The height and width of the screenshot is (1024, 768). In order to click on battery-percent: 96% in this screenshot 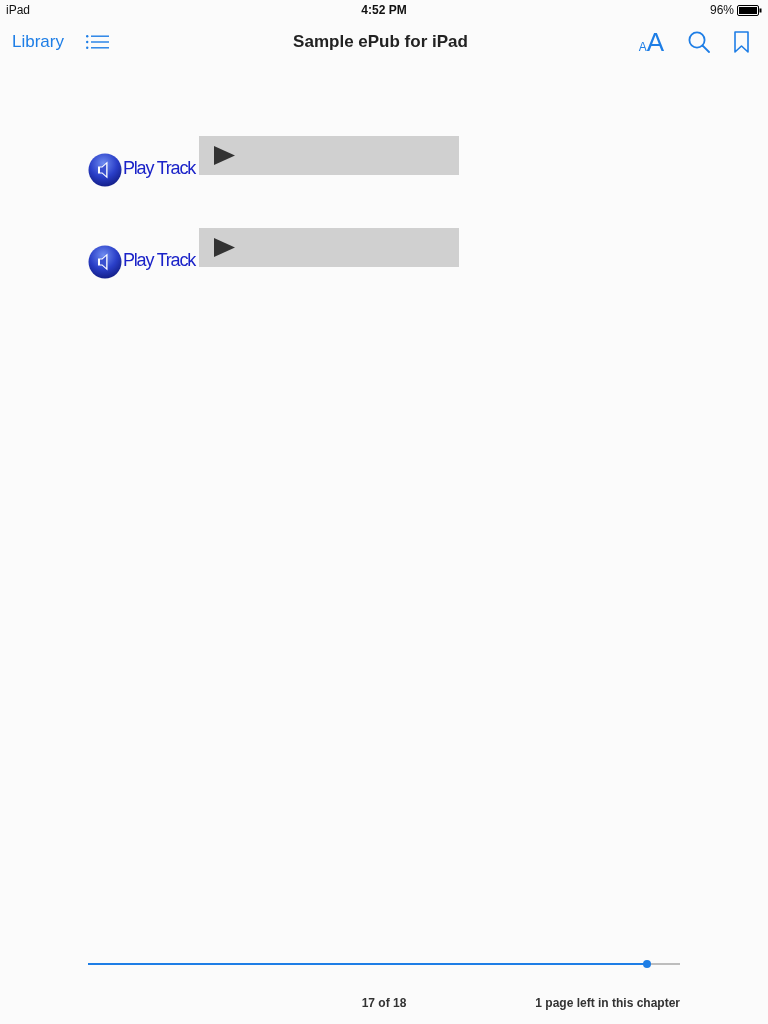, I will do `click(721, 10)`.